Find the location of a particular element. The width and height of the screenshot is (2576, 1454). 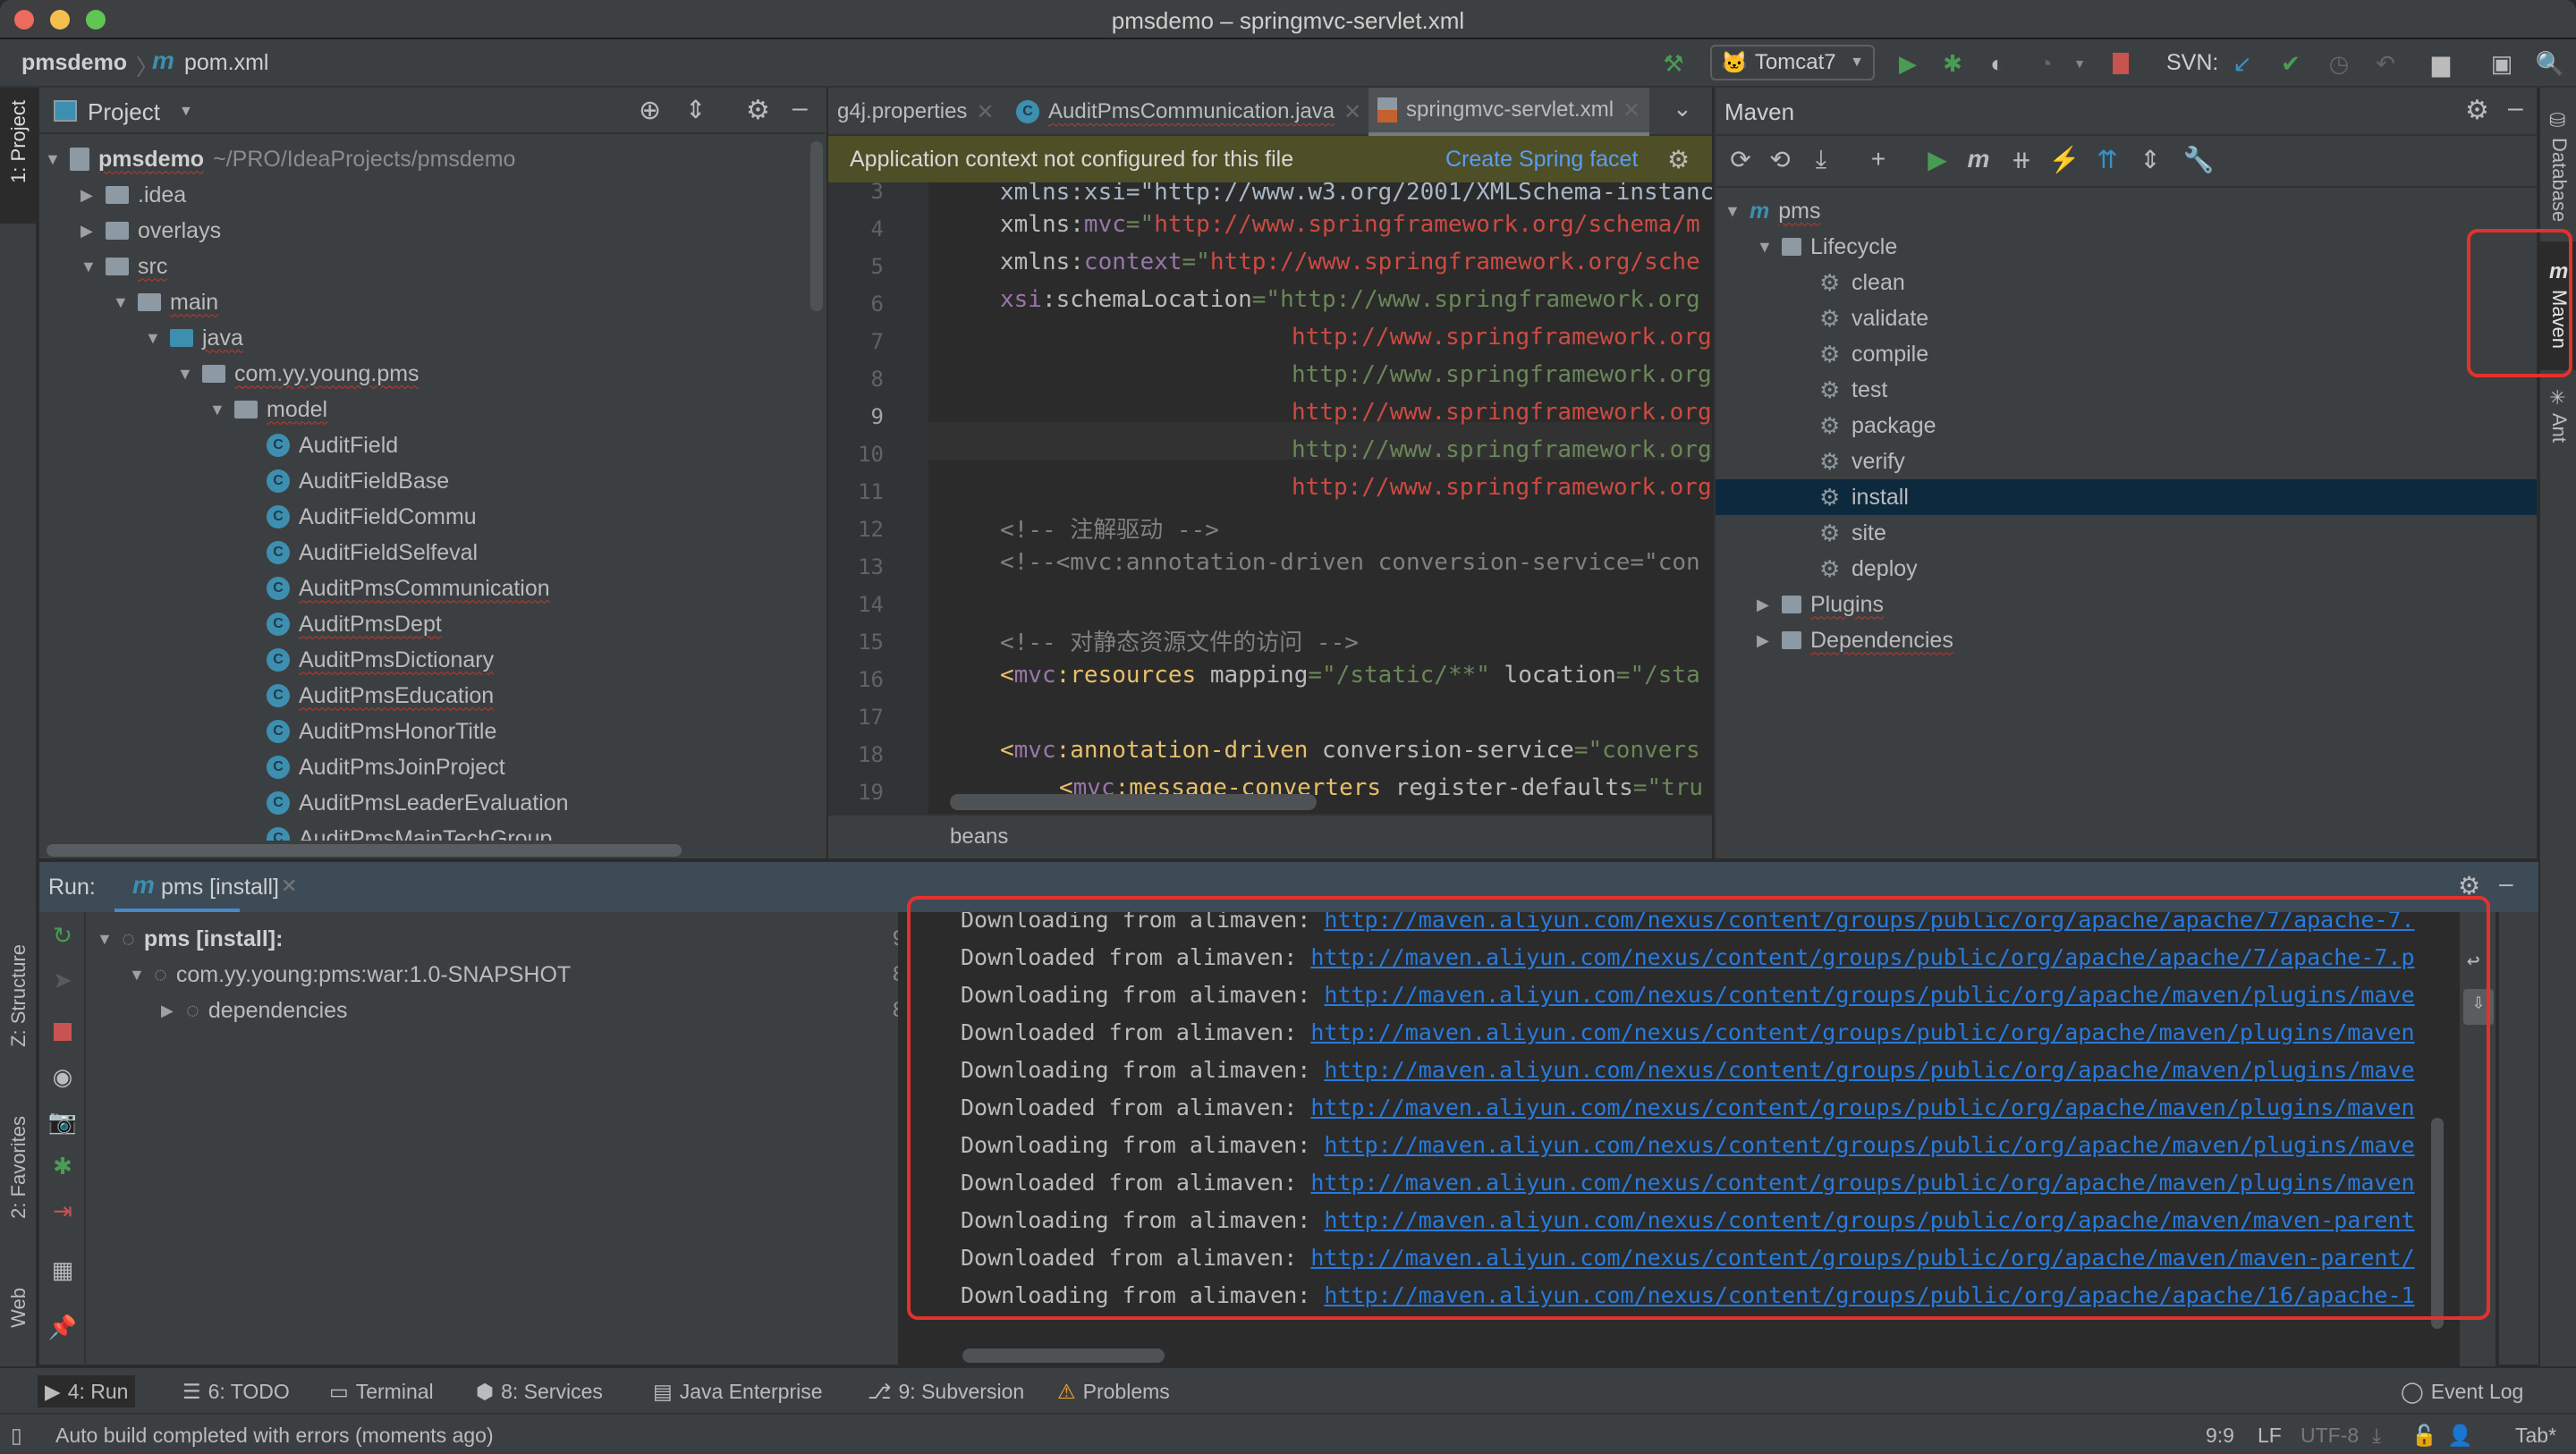

eye-icon: ◉ is located at coordinates (62, 1076).